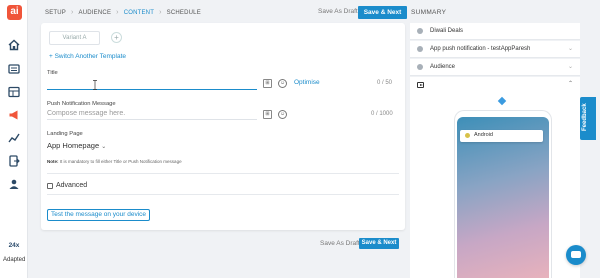 The image size is (600, 278). I want to click on phone-screen: Android, so click(503, 197).